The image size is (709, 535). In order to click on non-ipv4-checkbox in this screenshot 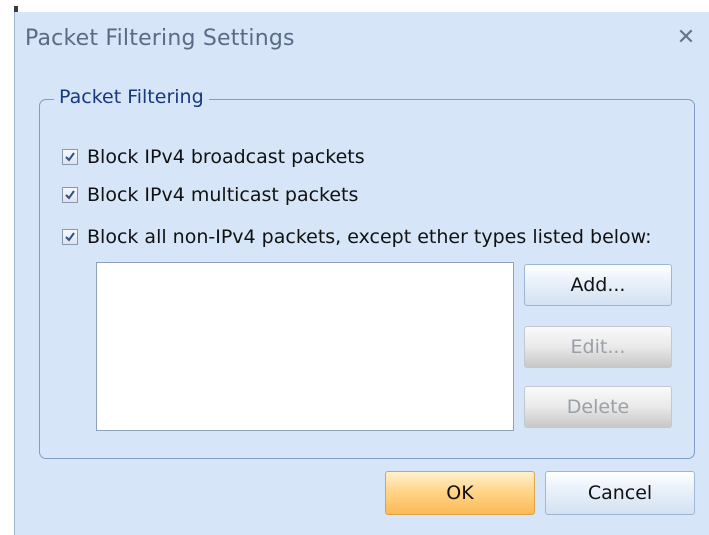, I will do `click(70, 237)`.